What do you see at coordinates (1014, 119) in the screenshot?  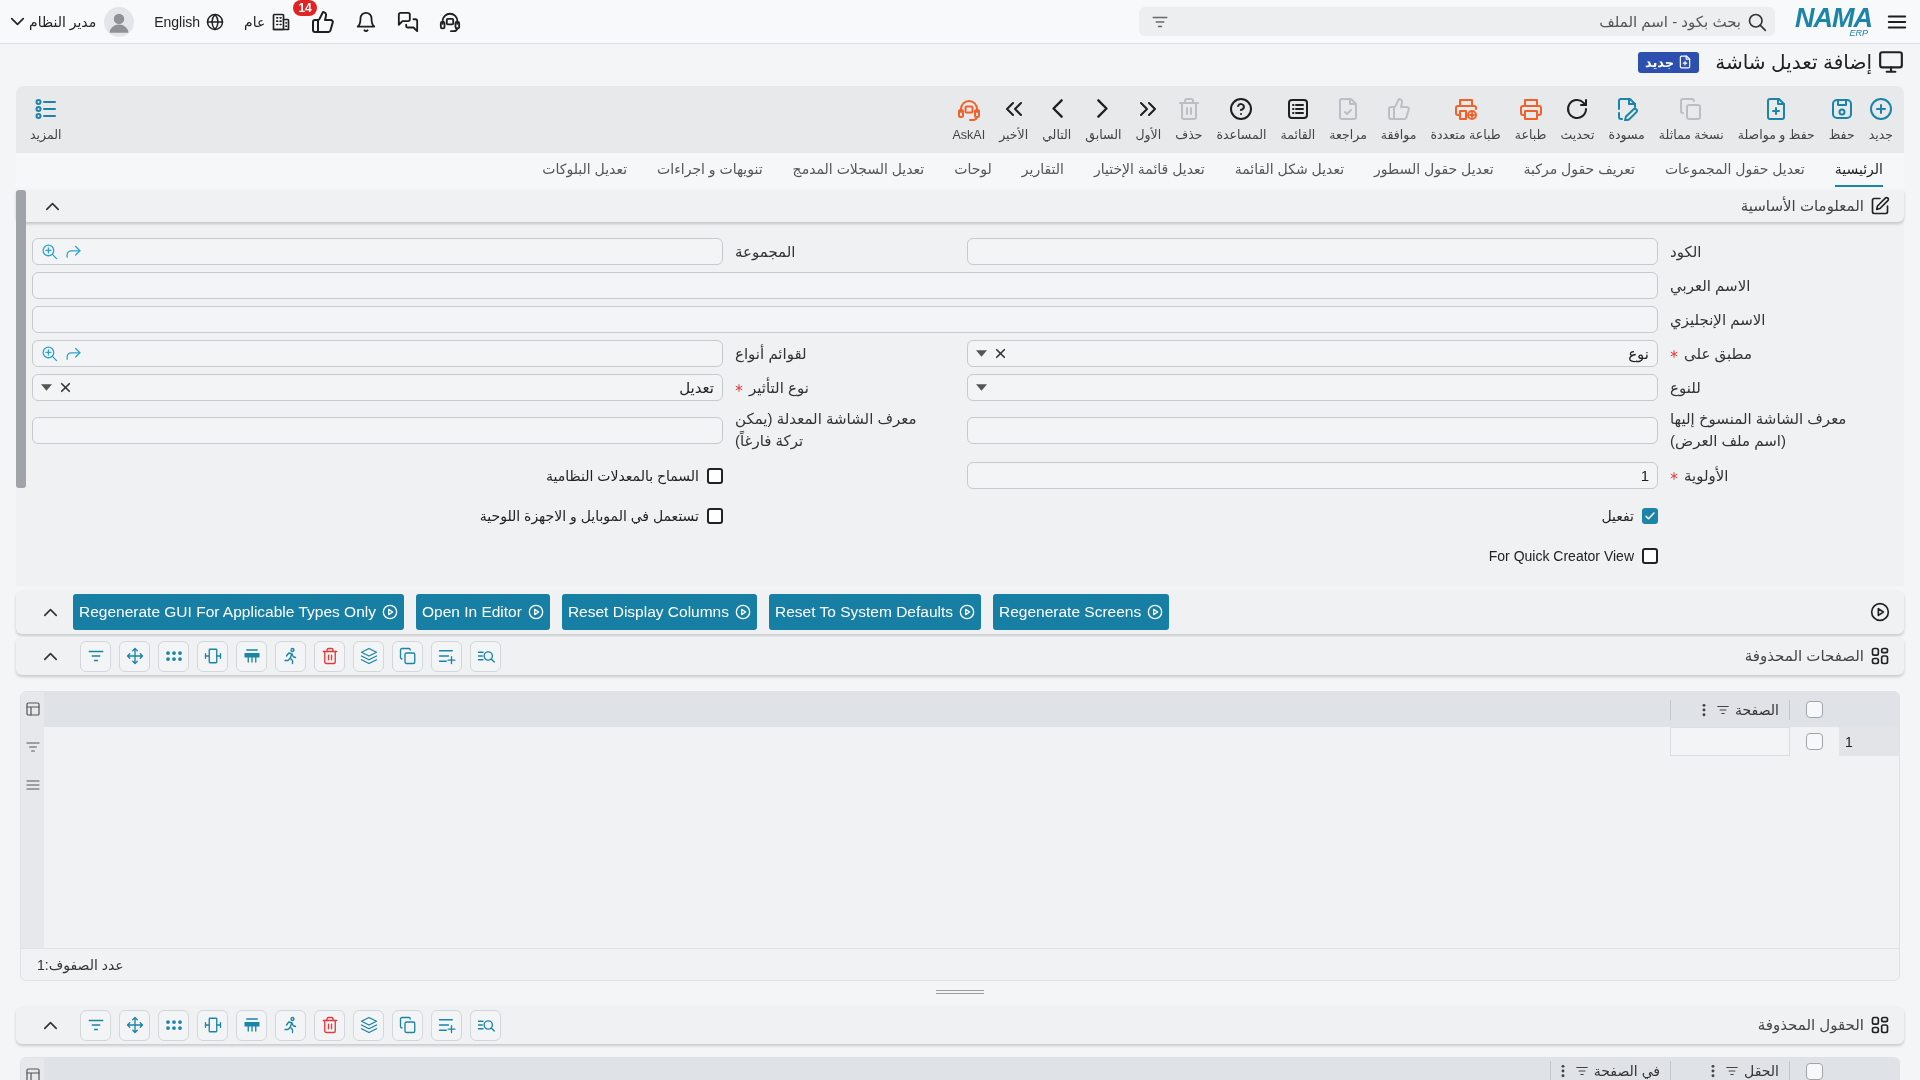 I see `toolbar-button: الأخير` at bounding box center [1014, 119].